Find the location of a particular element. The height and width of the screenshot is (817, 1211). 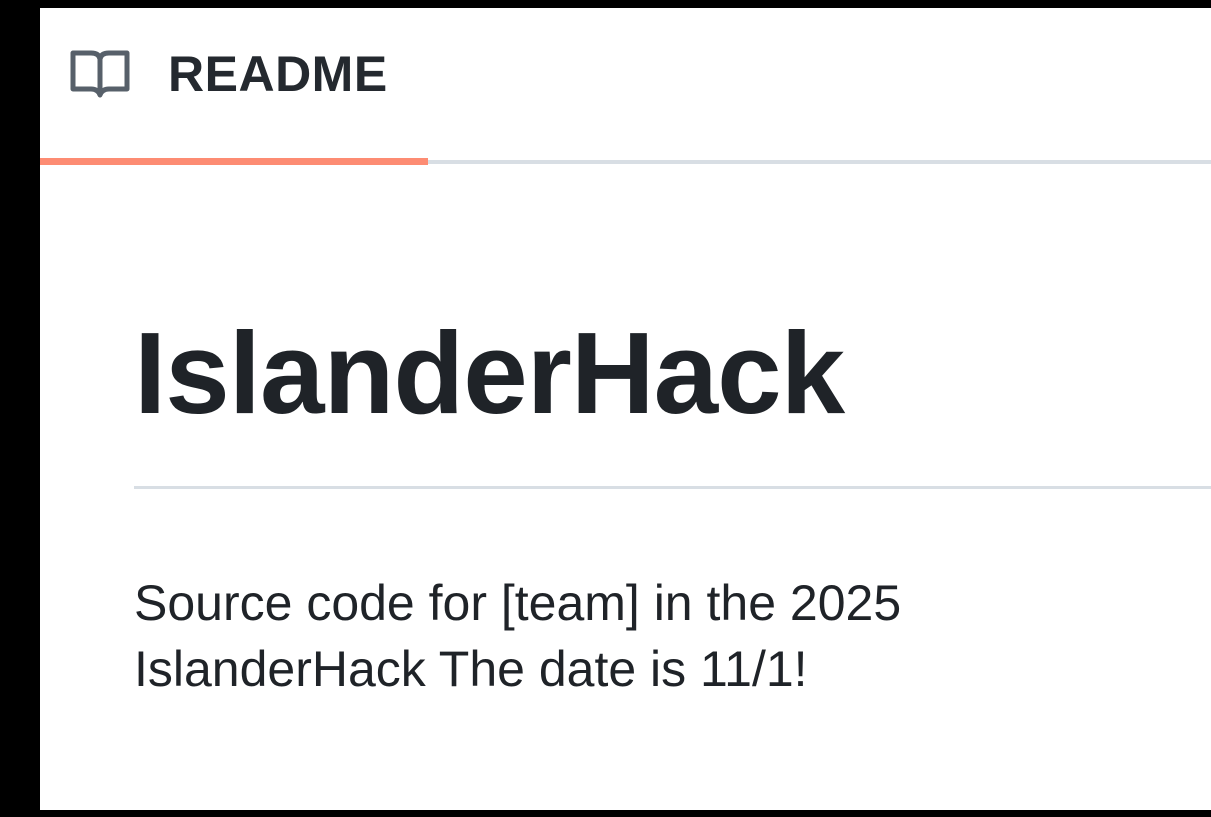

paragraph-line-2: IslanderHack The date is 11/1! is located at coordinates (471, 669).